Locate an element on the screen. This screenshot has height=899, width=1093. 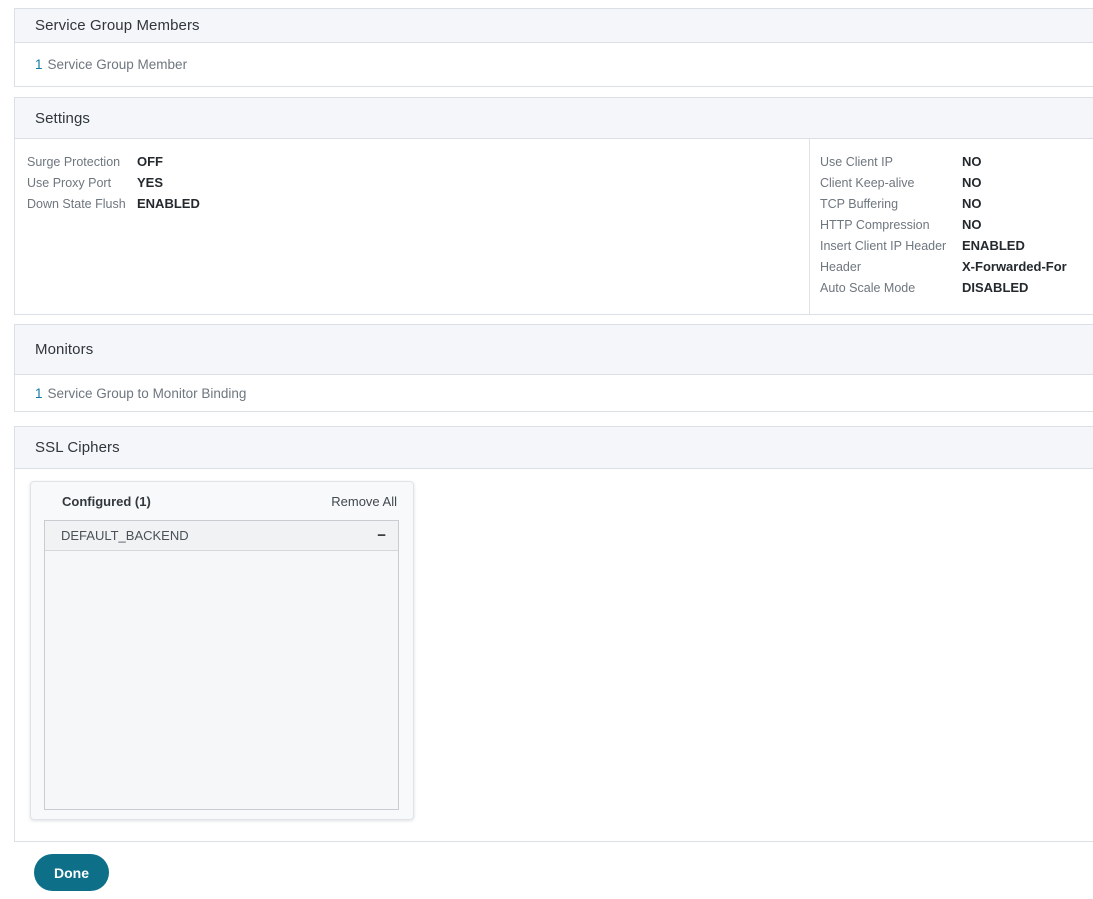
setting-row: Header X-Forwarded-For is located at coordinates (956, 266).